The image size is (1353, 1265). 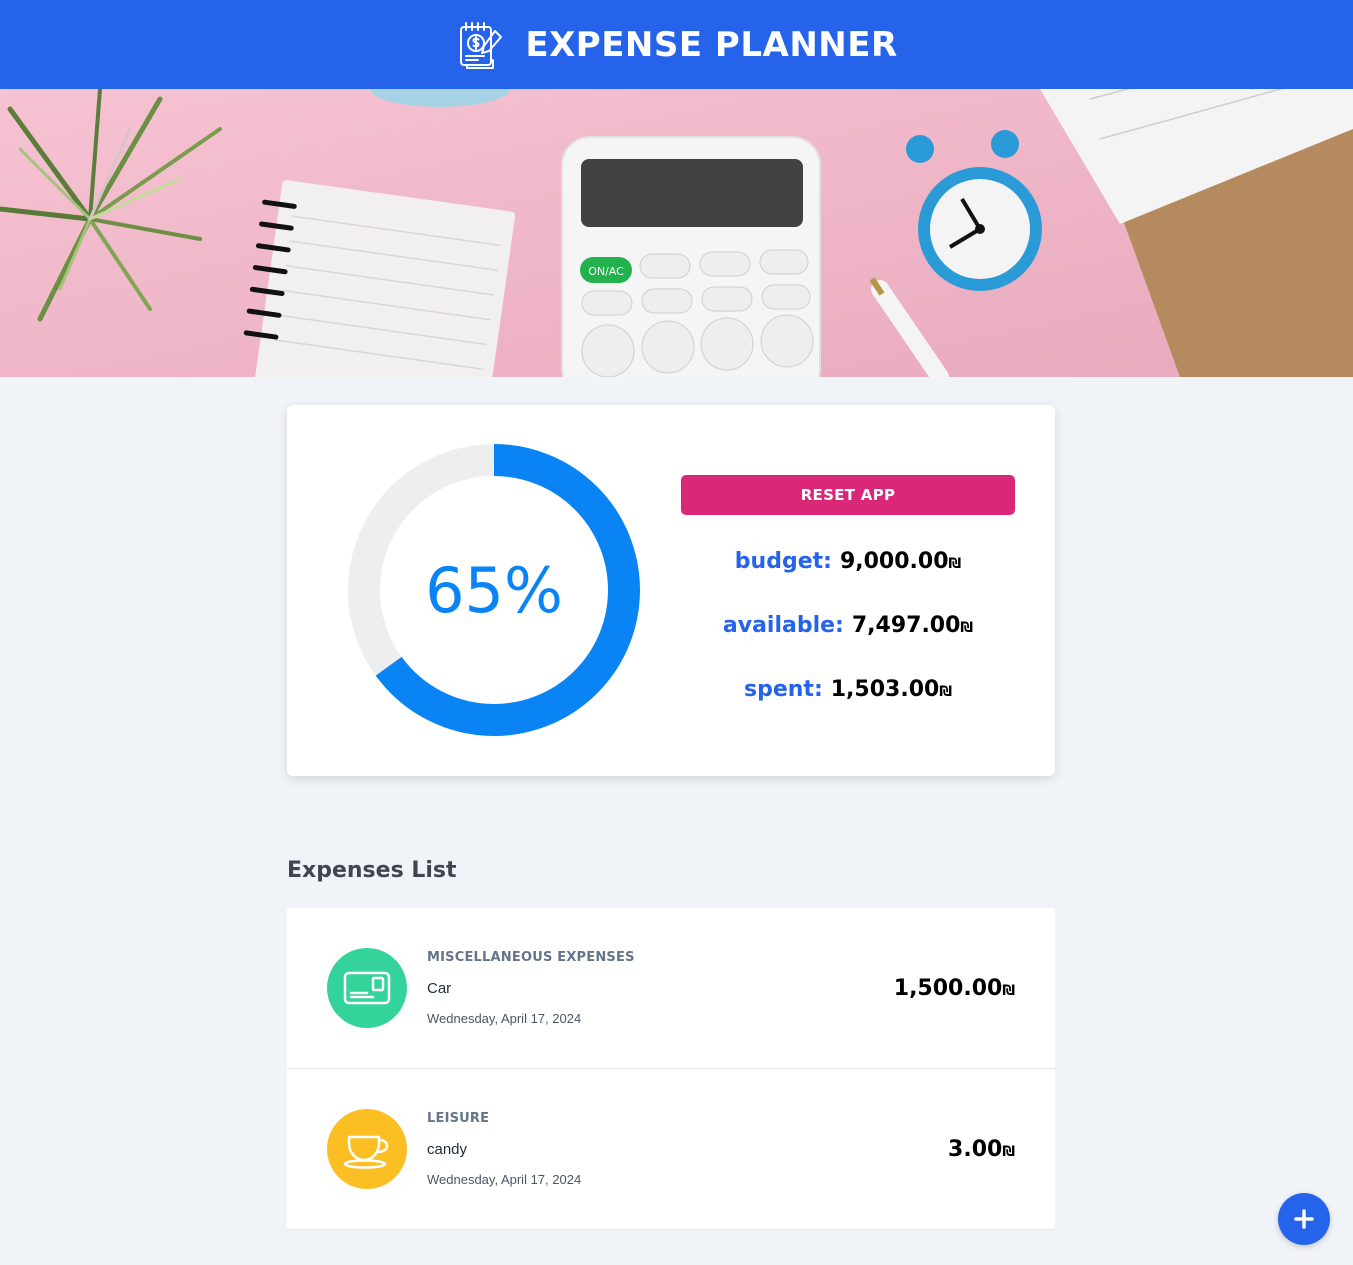 I want to click on spent-stat: spent: 1,503.00₪, so click(x=848, y=689).